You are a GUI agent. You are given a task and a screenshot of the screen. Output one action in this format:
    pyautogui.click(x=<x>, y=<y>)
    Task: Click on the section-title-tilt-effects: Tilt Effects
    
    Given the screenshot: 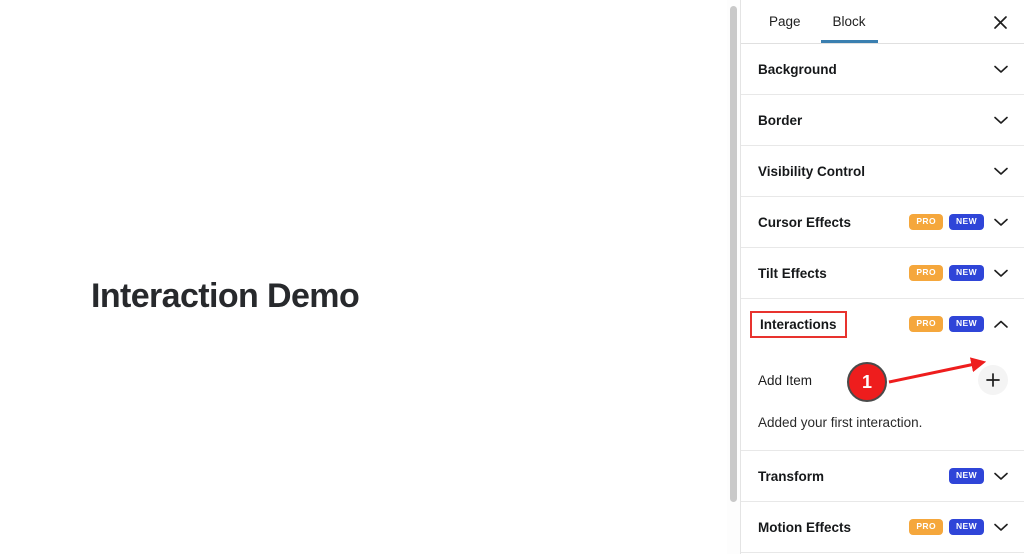 What is the action you would take?
    pyautogui.click(x=792, y=273)
    